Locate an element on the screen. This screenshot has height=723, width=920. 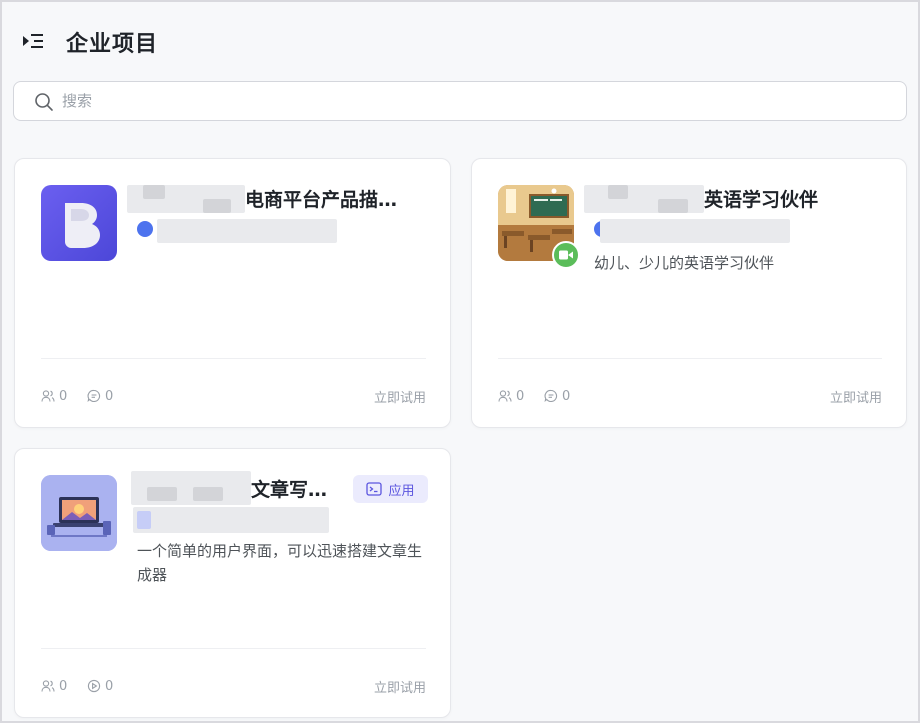
terminal-icon is located at coordinates (374, 489).